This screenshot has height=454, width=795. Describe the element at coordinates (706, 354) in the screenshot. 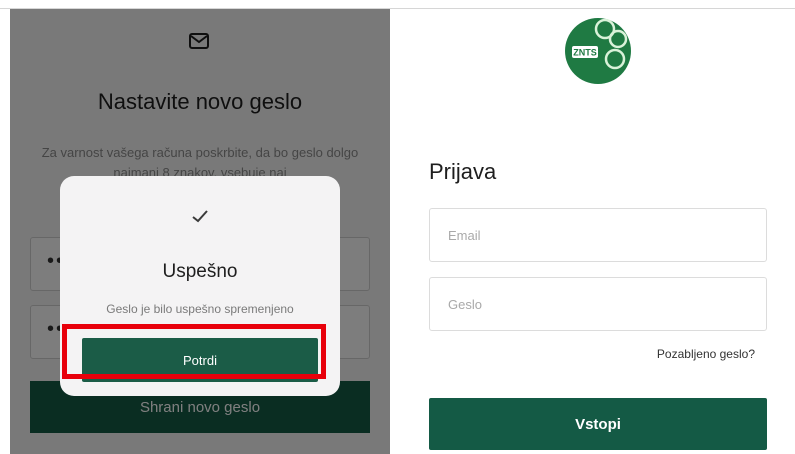

I see `forgot-password-link: Pozabljeno geslo?` at that location.